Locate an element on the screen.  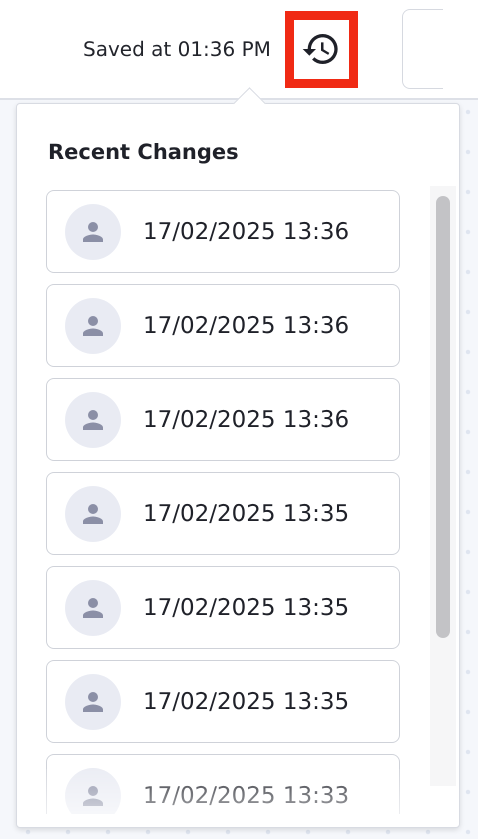
popover-title: Recent Changes is located at coordinates (143, 152).